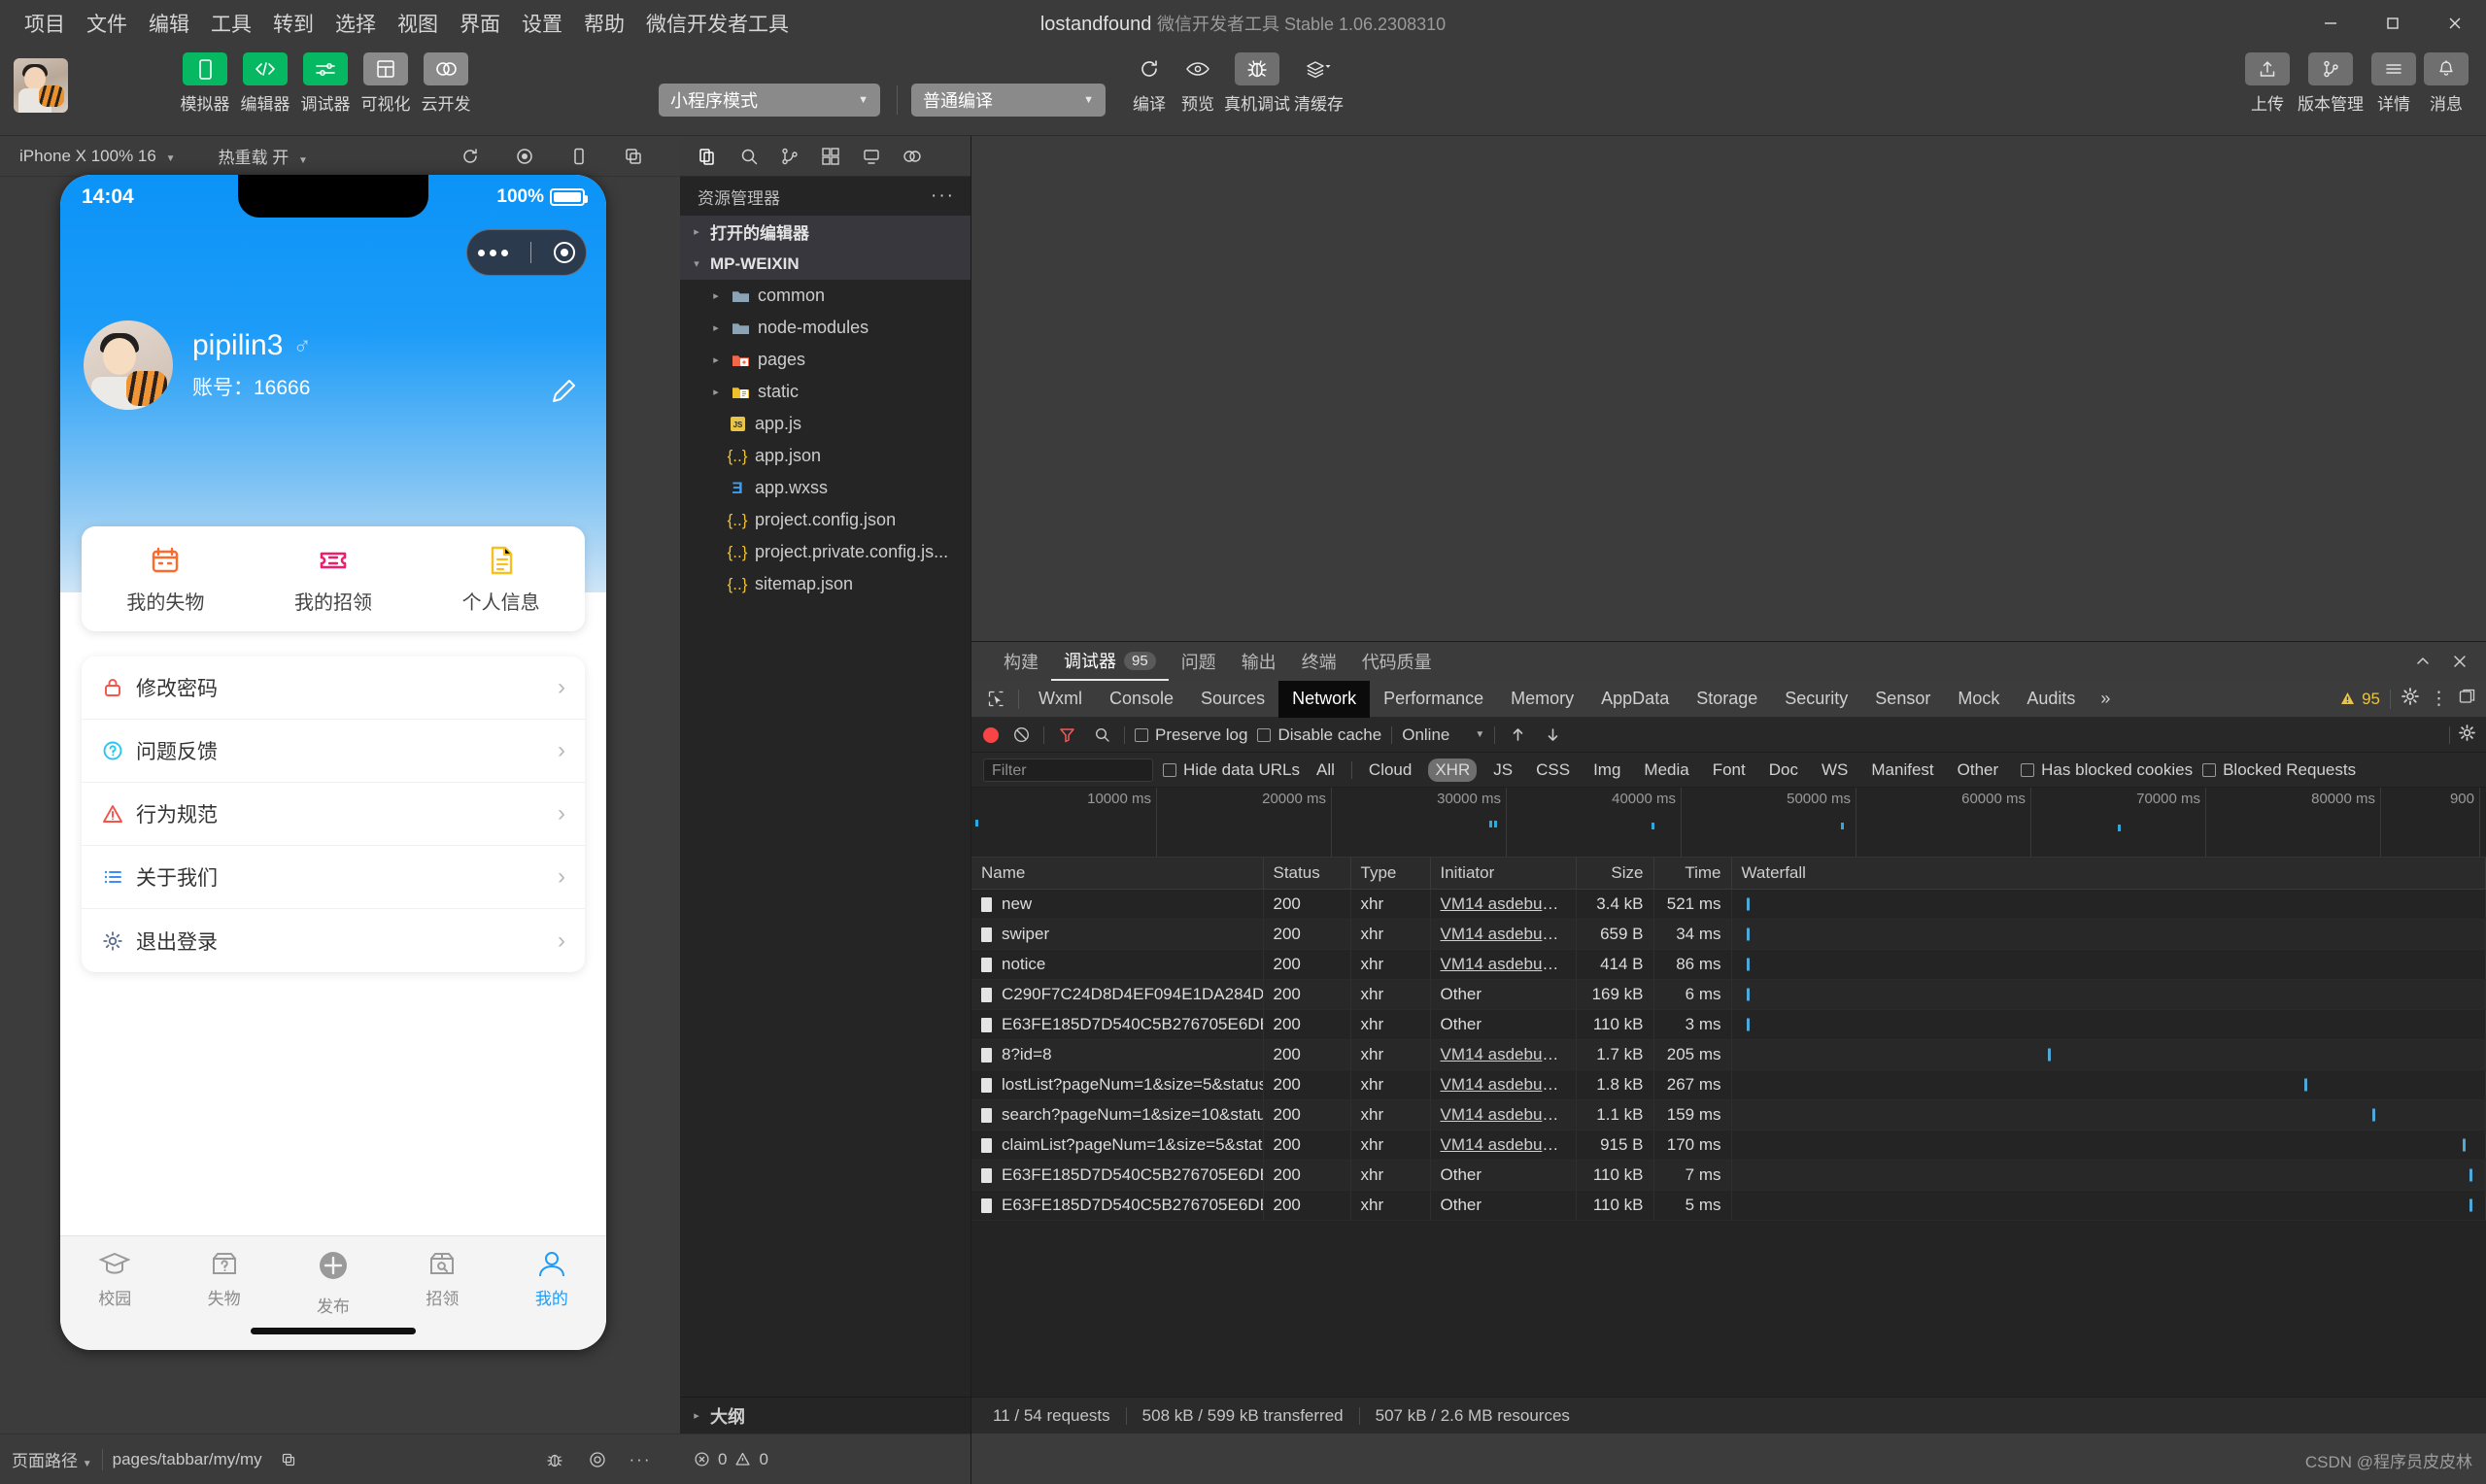 The image size is (2486, 1484). Describe the element at coordinates (717, 23) in the screenshot. I see `menu-item-devtools: 微信开发者工具` at that location.